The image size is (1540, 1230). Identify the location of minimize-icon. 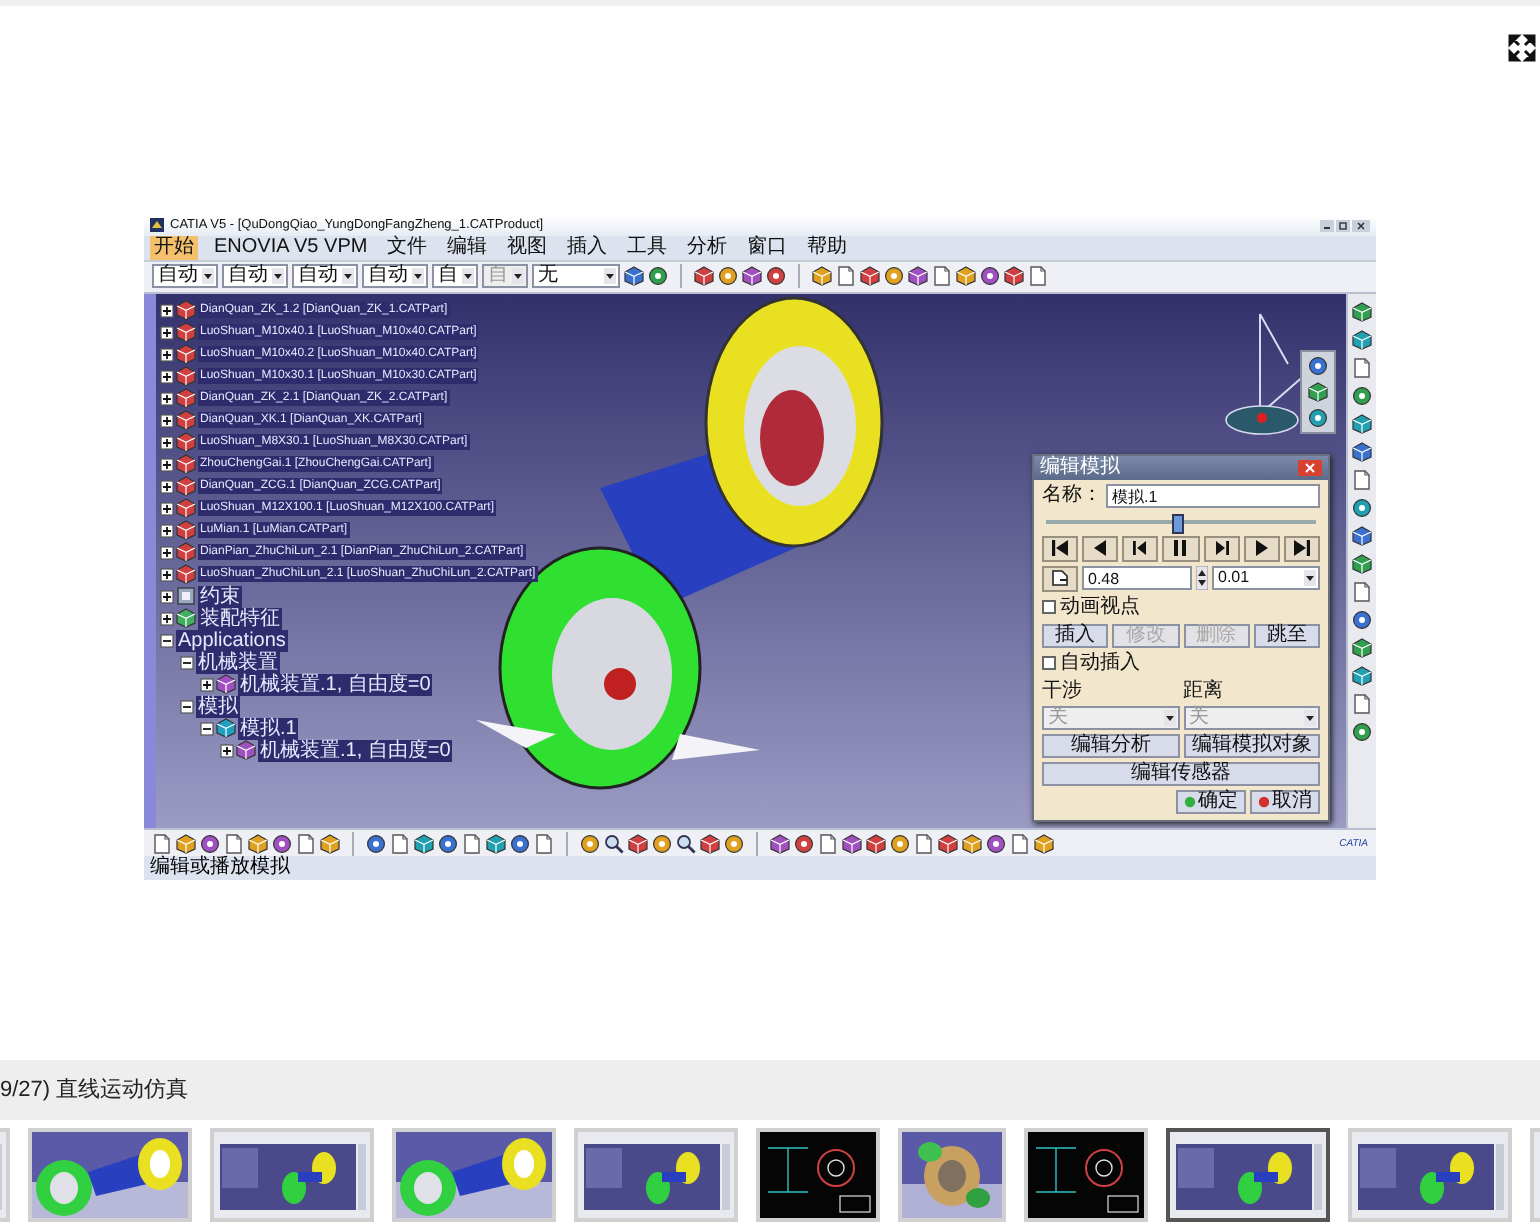
(1327, 225).